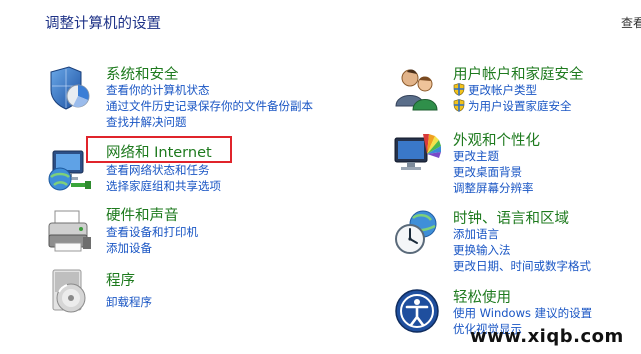  What do you see at coordinates (142, 214) in the screenshot?
I see `category-title-hardware-sound: 硬件和声音` at bounding box center [142, 214].